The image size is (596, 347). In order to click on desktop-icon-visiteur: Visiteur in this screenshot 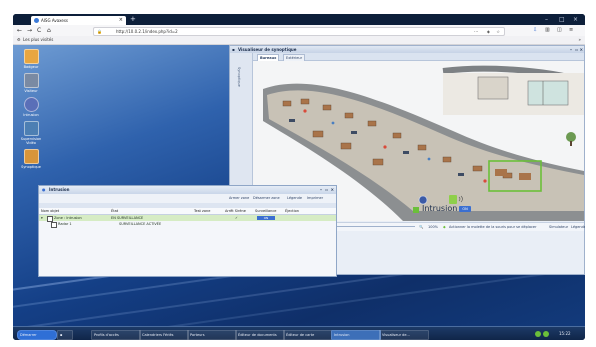, I will do `click(31, 83)`.